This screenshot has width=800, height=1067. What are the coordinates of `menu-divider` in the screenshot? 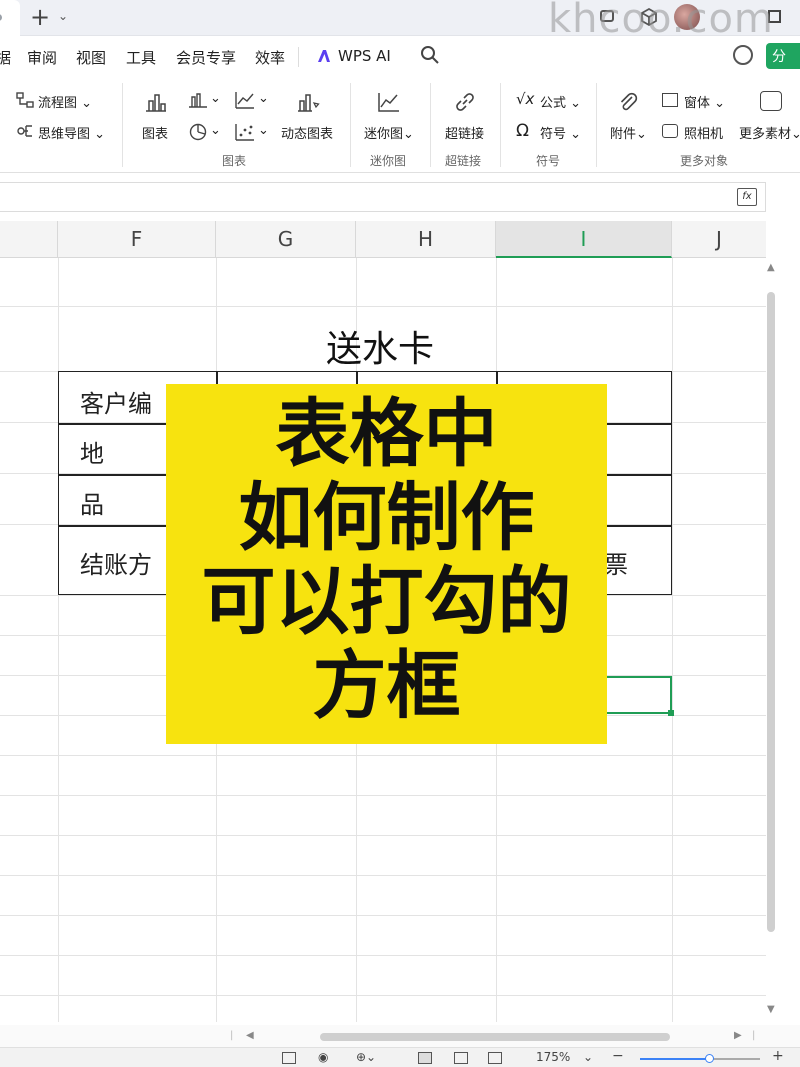 It's located at (298, 57).